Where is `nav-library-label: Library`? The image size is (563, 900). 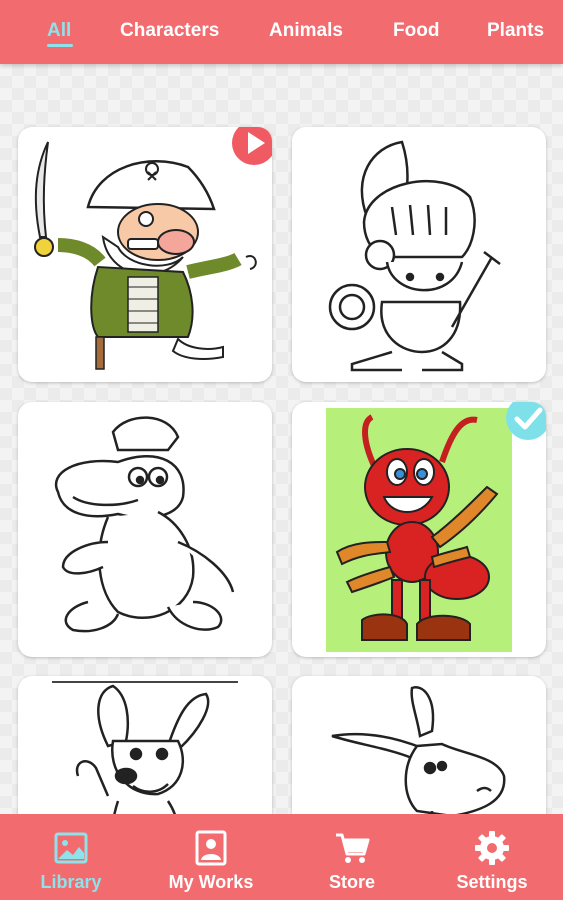 nav-library-label: Library is located at coordinates (71, 882).